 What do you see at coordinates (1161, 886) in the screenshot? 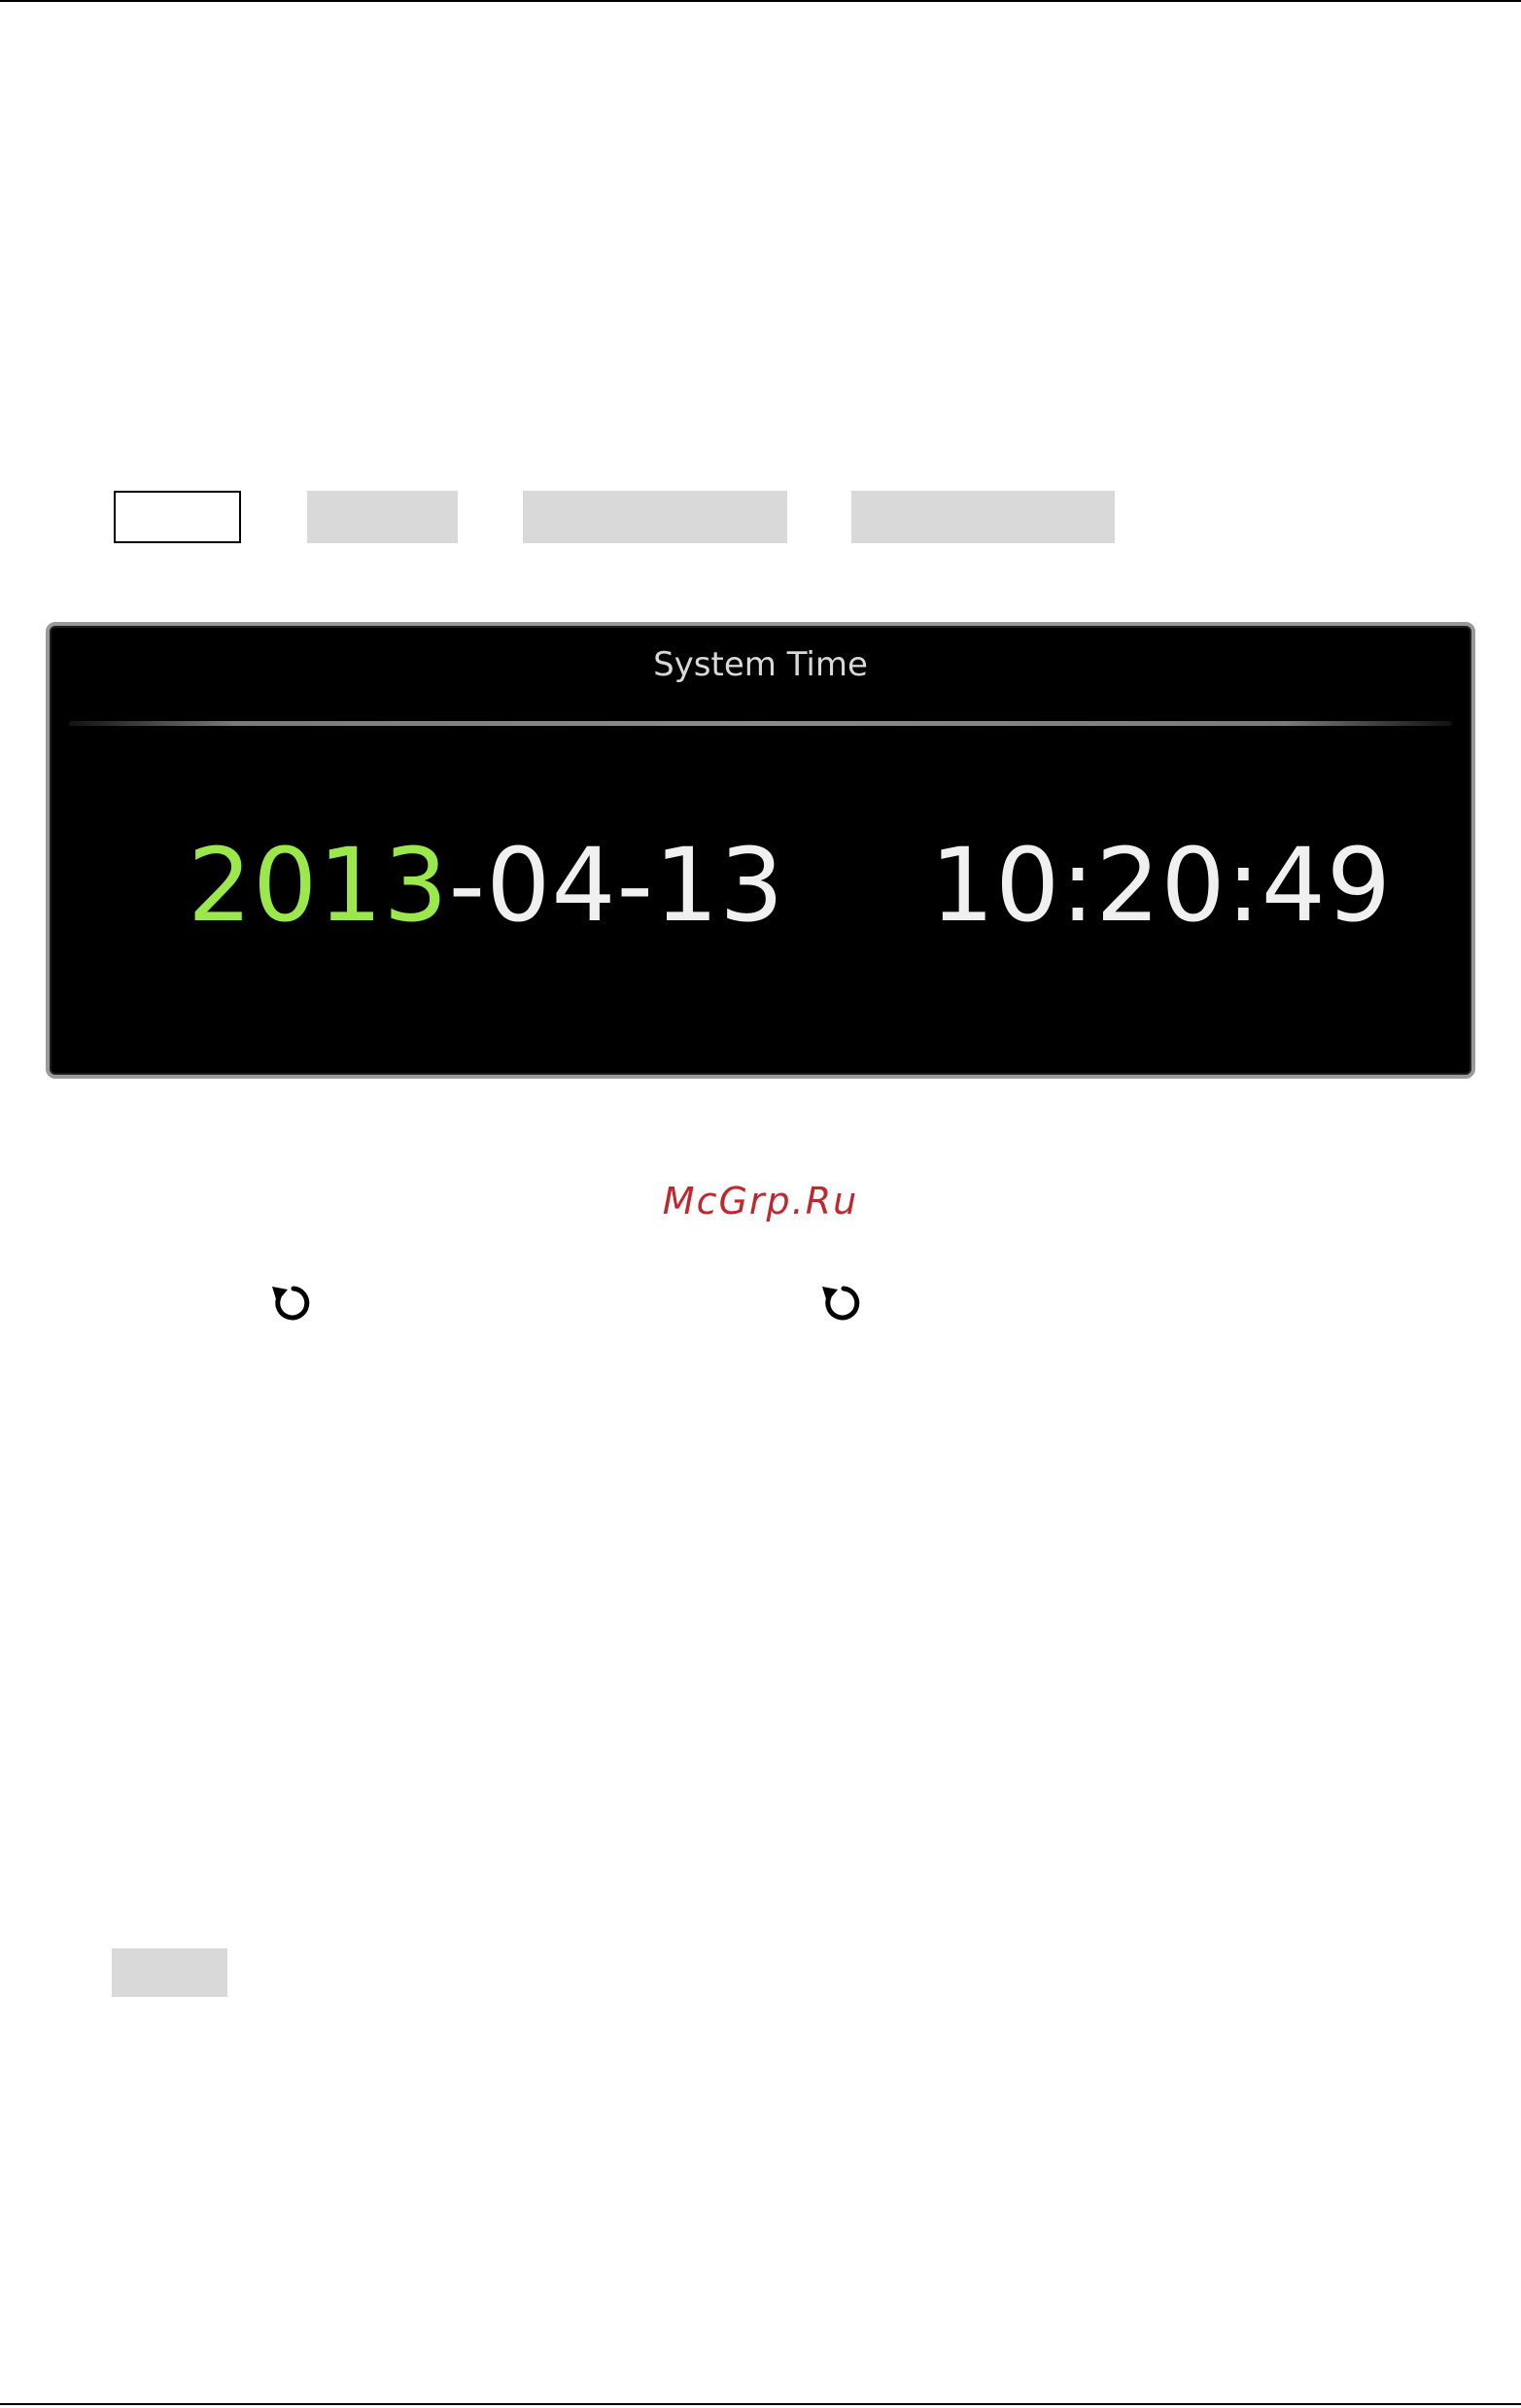
I see `time-display: 10:20:49` at bounding box center [1161, 886].